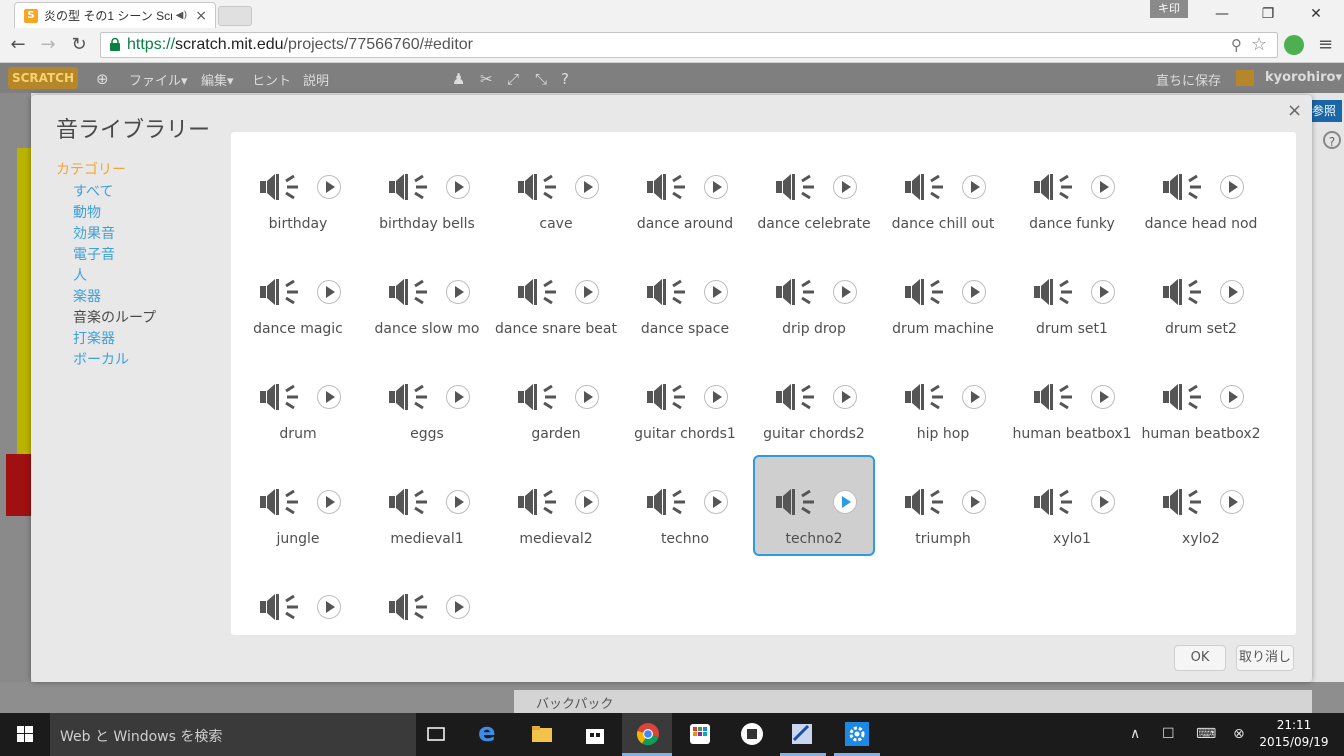  What do you see at coordinates (943, 505) in the screenshot?
I see `sound-item: triumph` at bounding box center [943, 505].